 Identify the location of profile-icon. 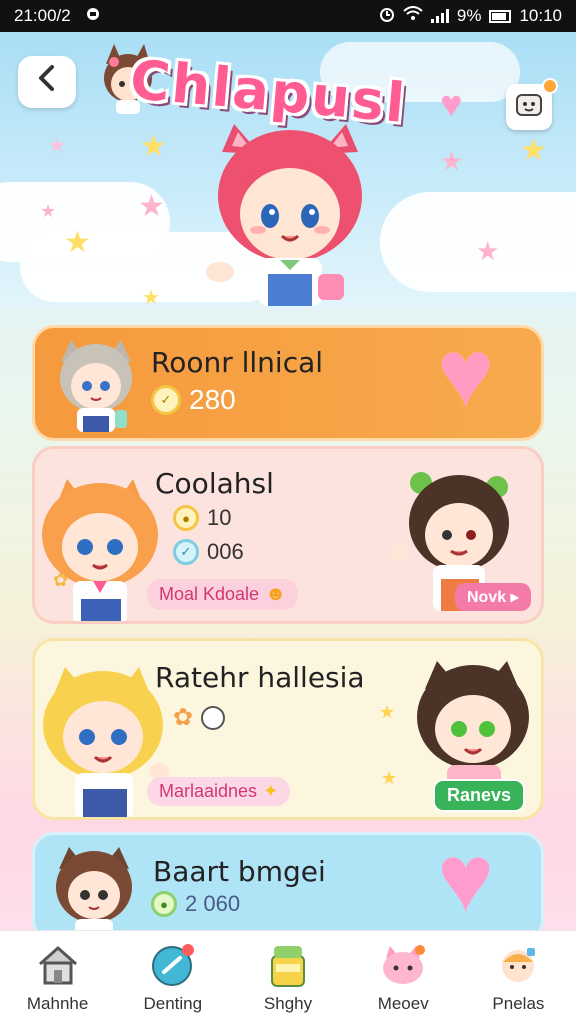
(518, 965).